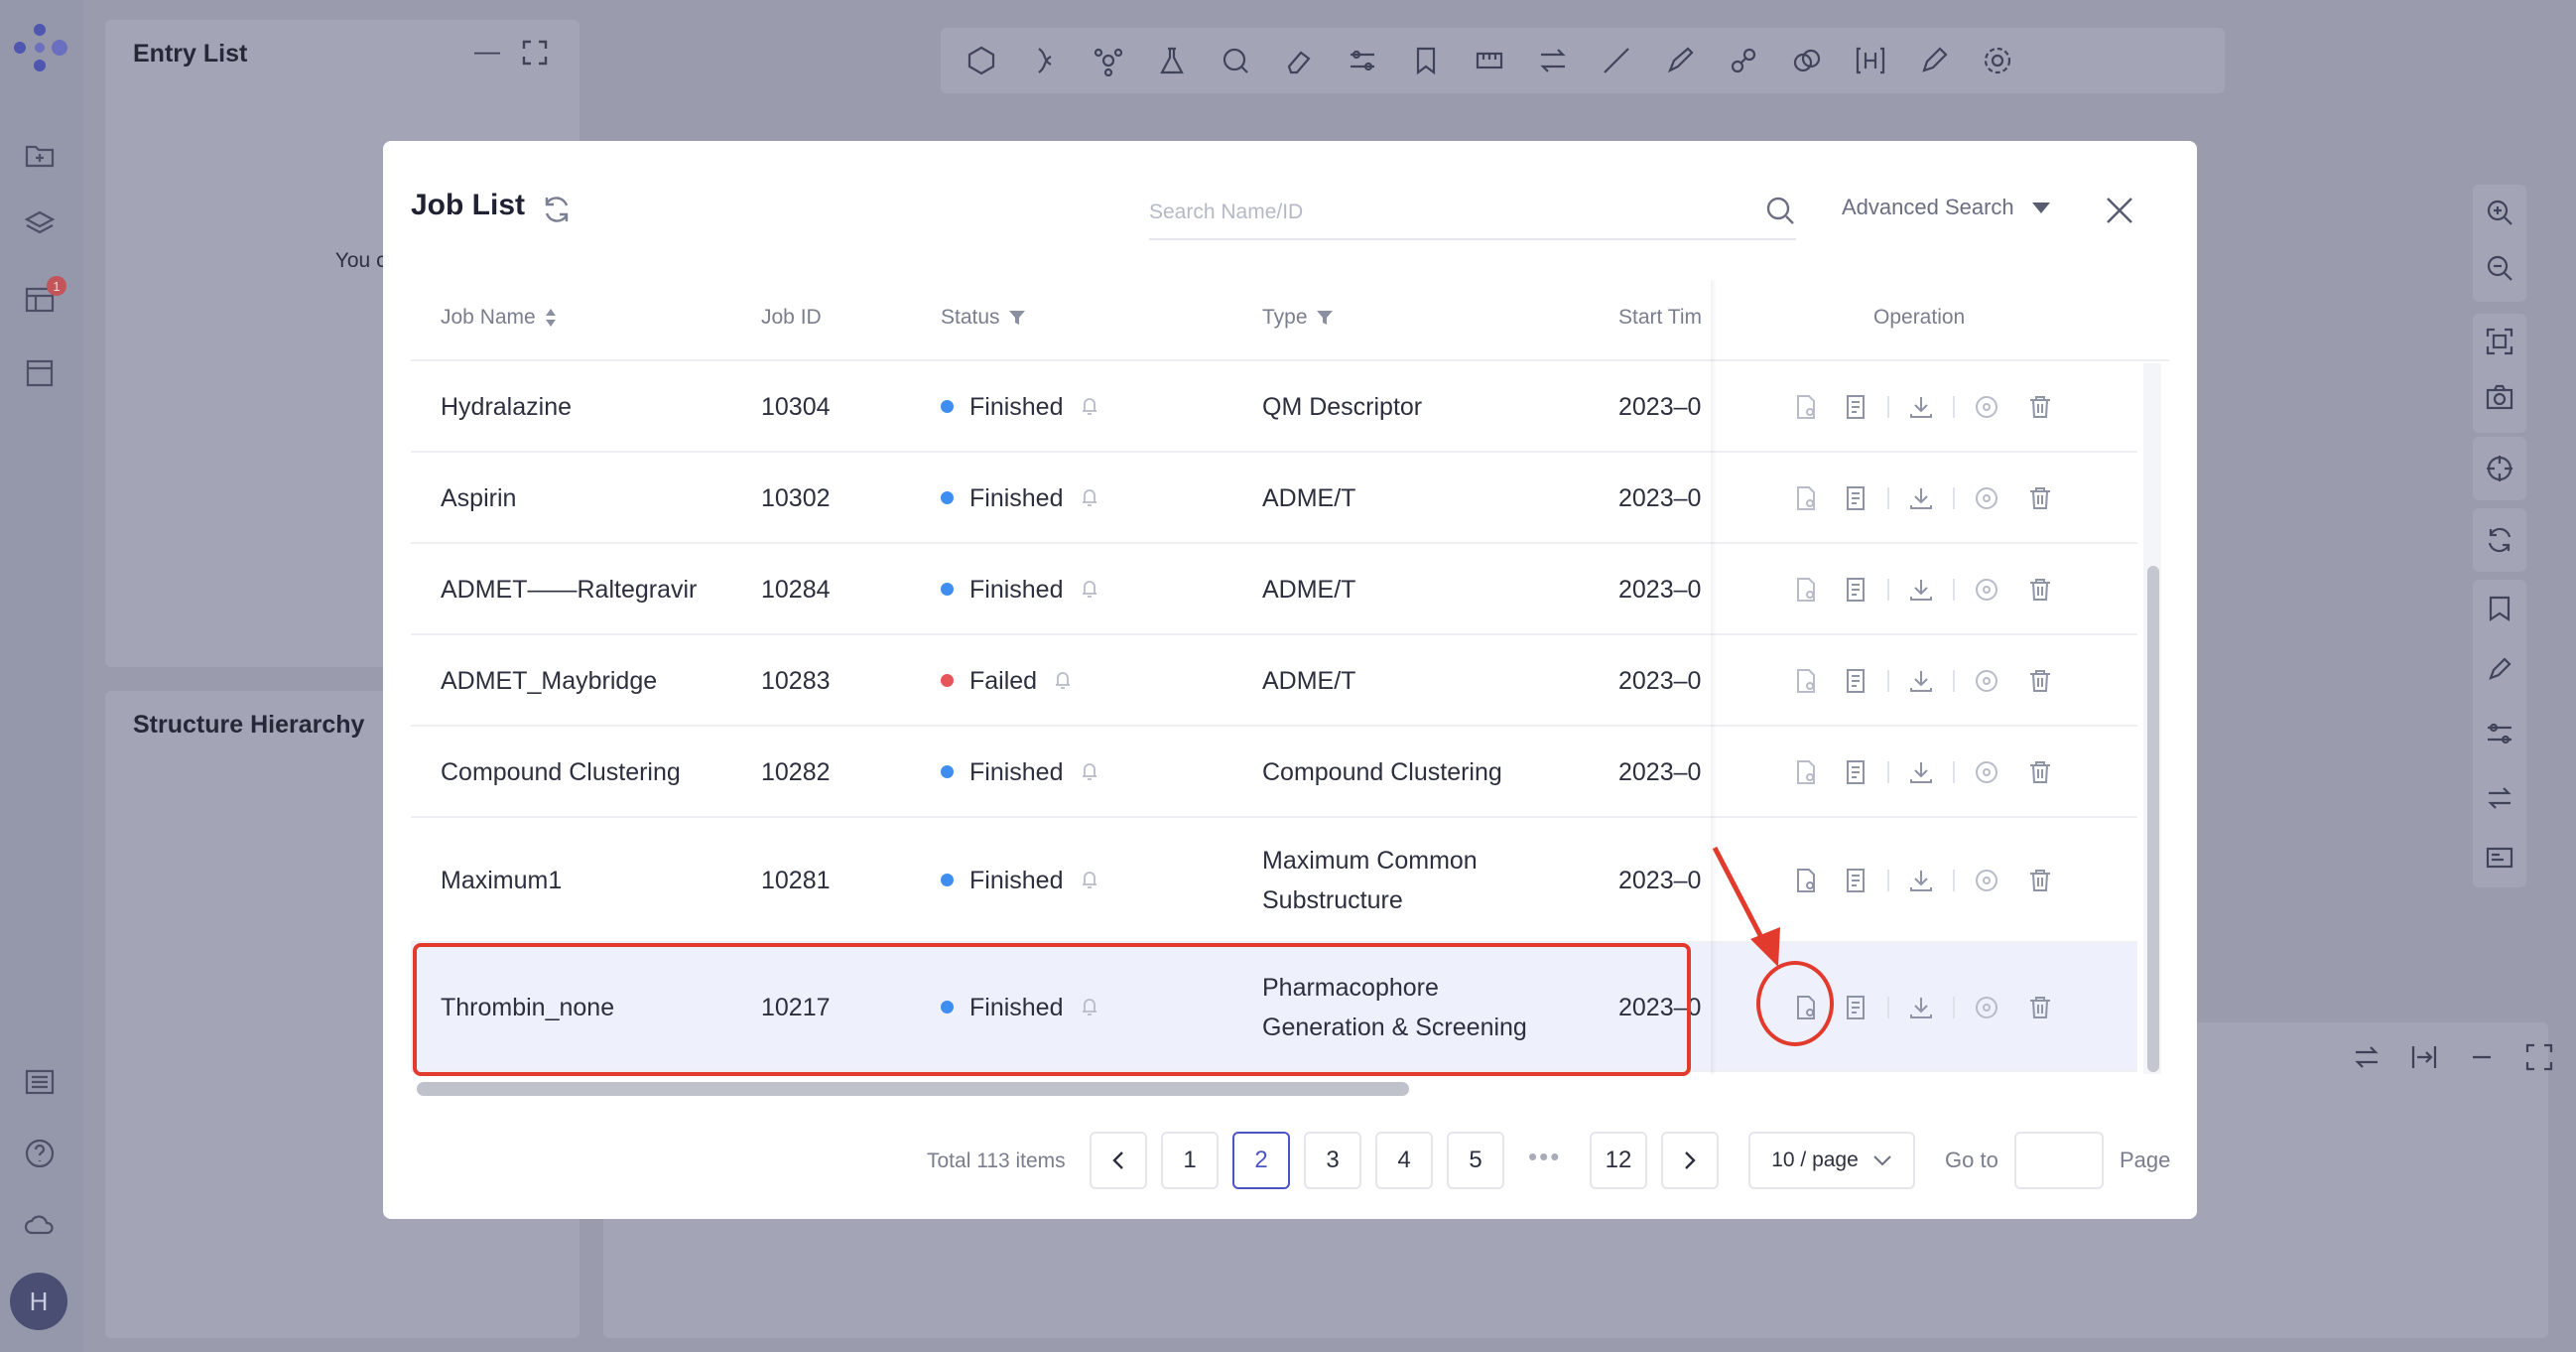 The height and width of the screenshot is (1352, 2576). Describe the element at coordinates (2499, 858) in the screenshot. I see `id-card-icon` at that location.